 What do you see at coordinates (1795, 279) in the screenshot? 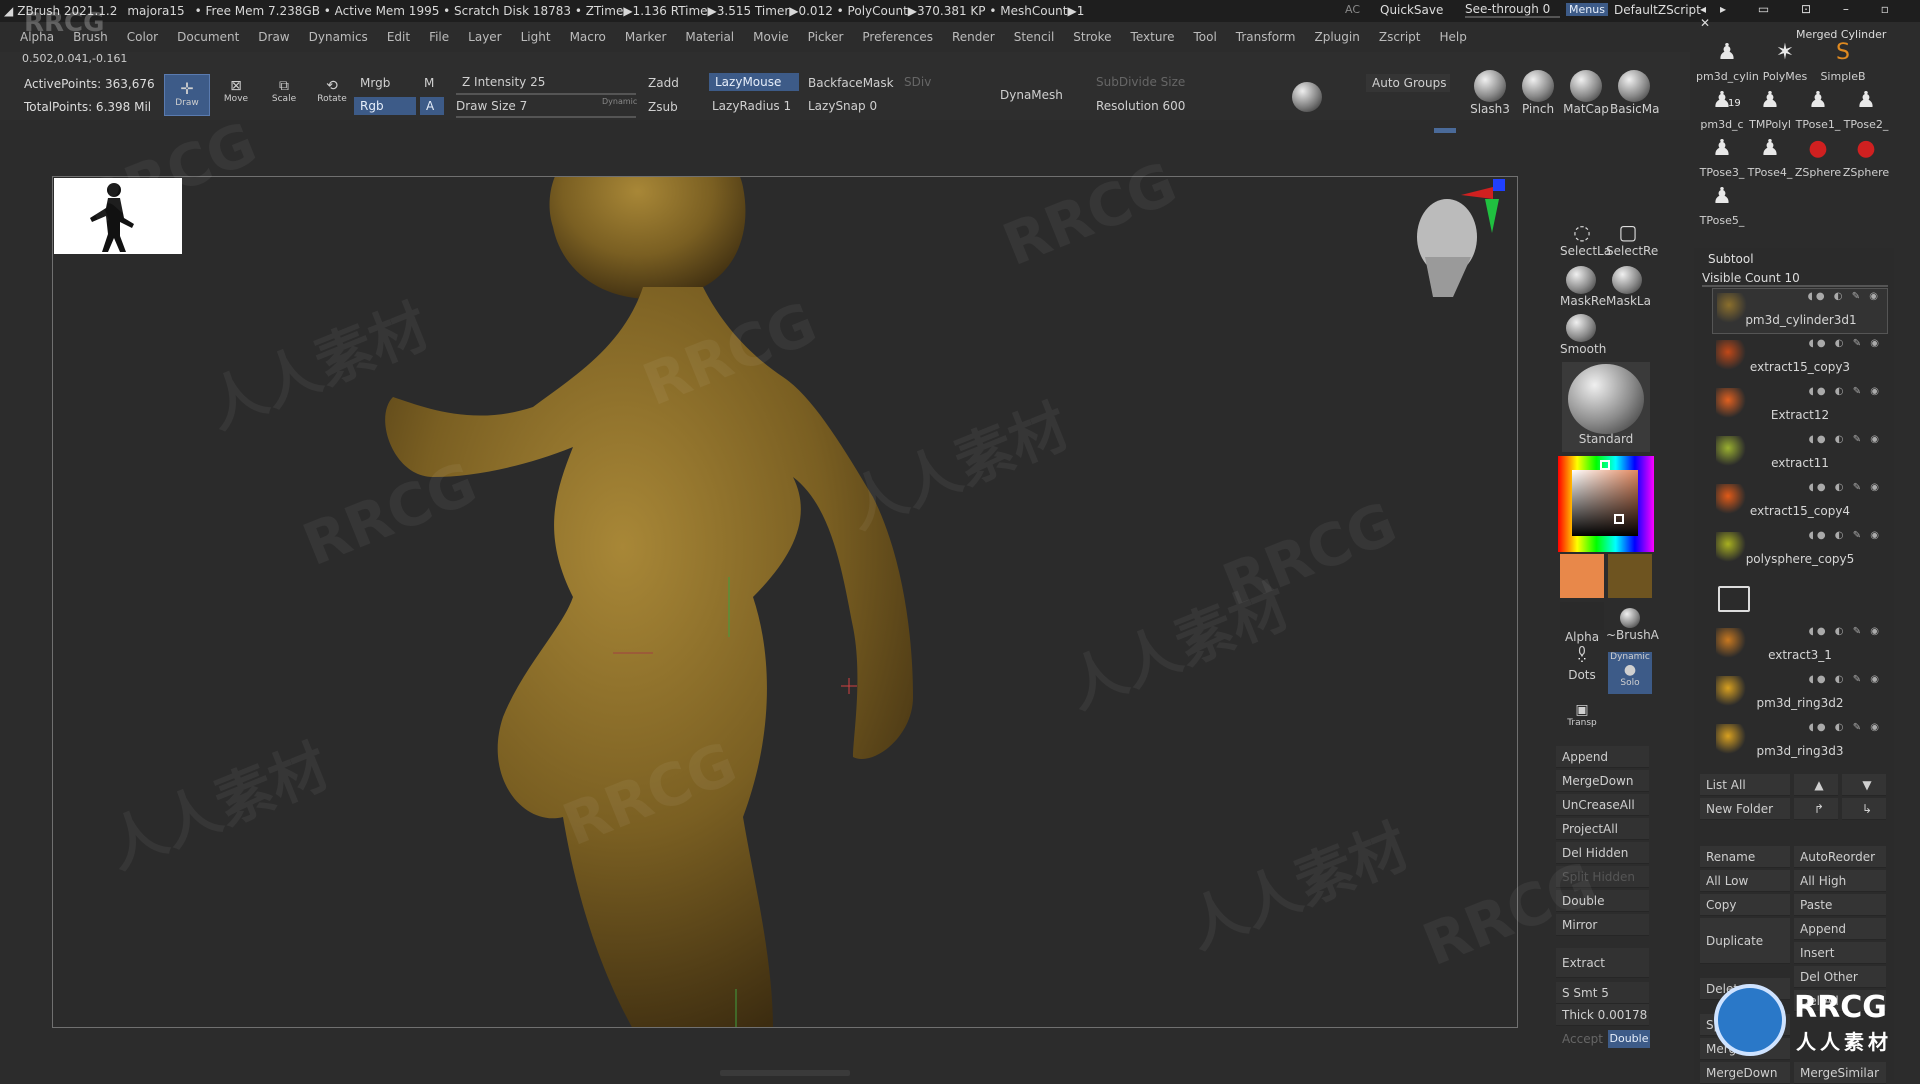
I see `visible-count: Visible Count 10` at bounding box center [1795, 279].